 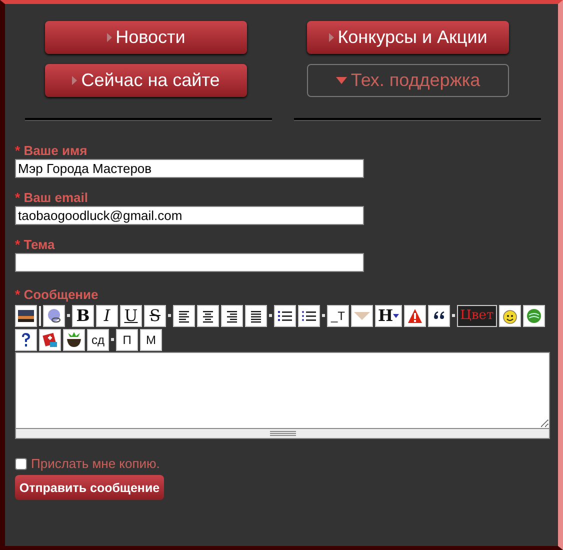 I want to click on plant-bowl-icon, so click(x=74, y=340).